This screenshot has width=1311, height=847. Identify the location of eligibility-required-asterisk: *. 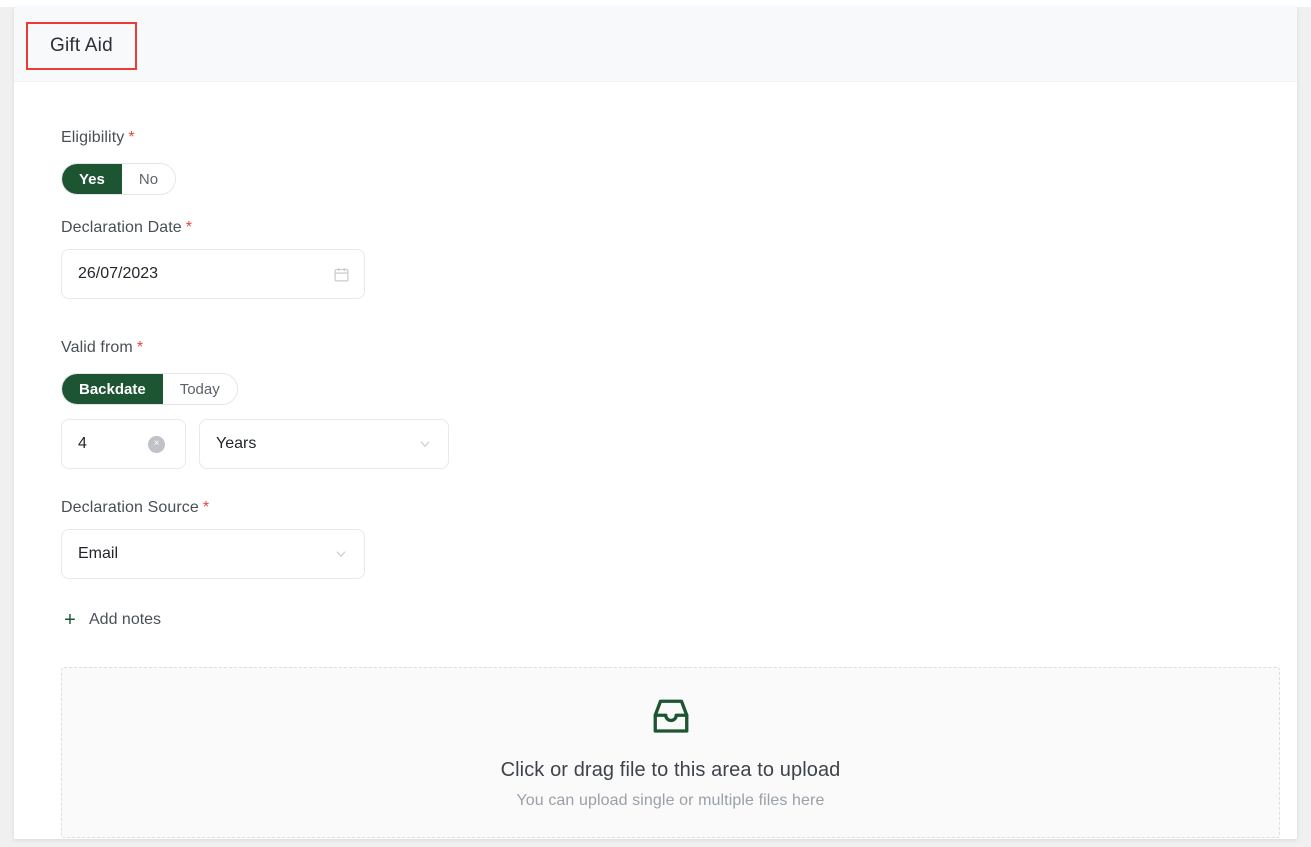
(131, 137).